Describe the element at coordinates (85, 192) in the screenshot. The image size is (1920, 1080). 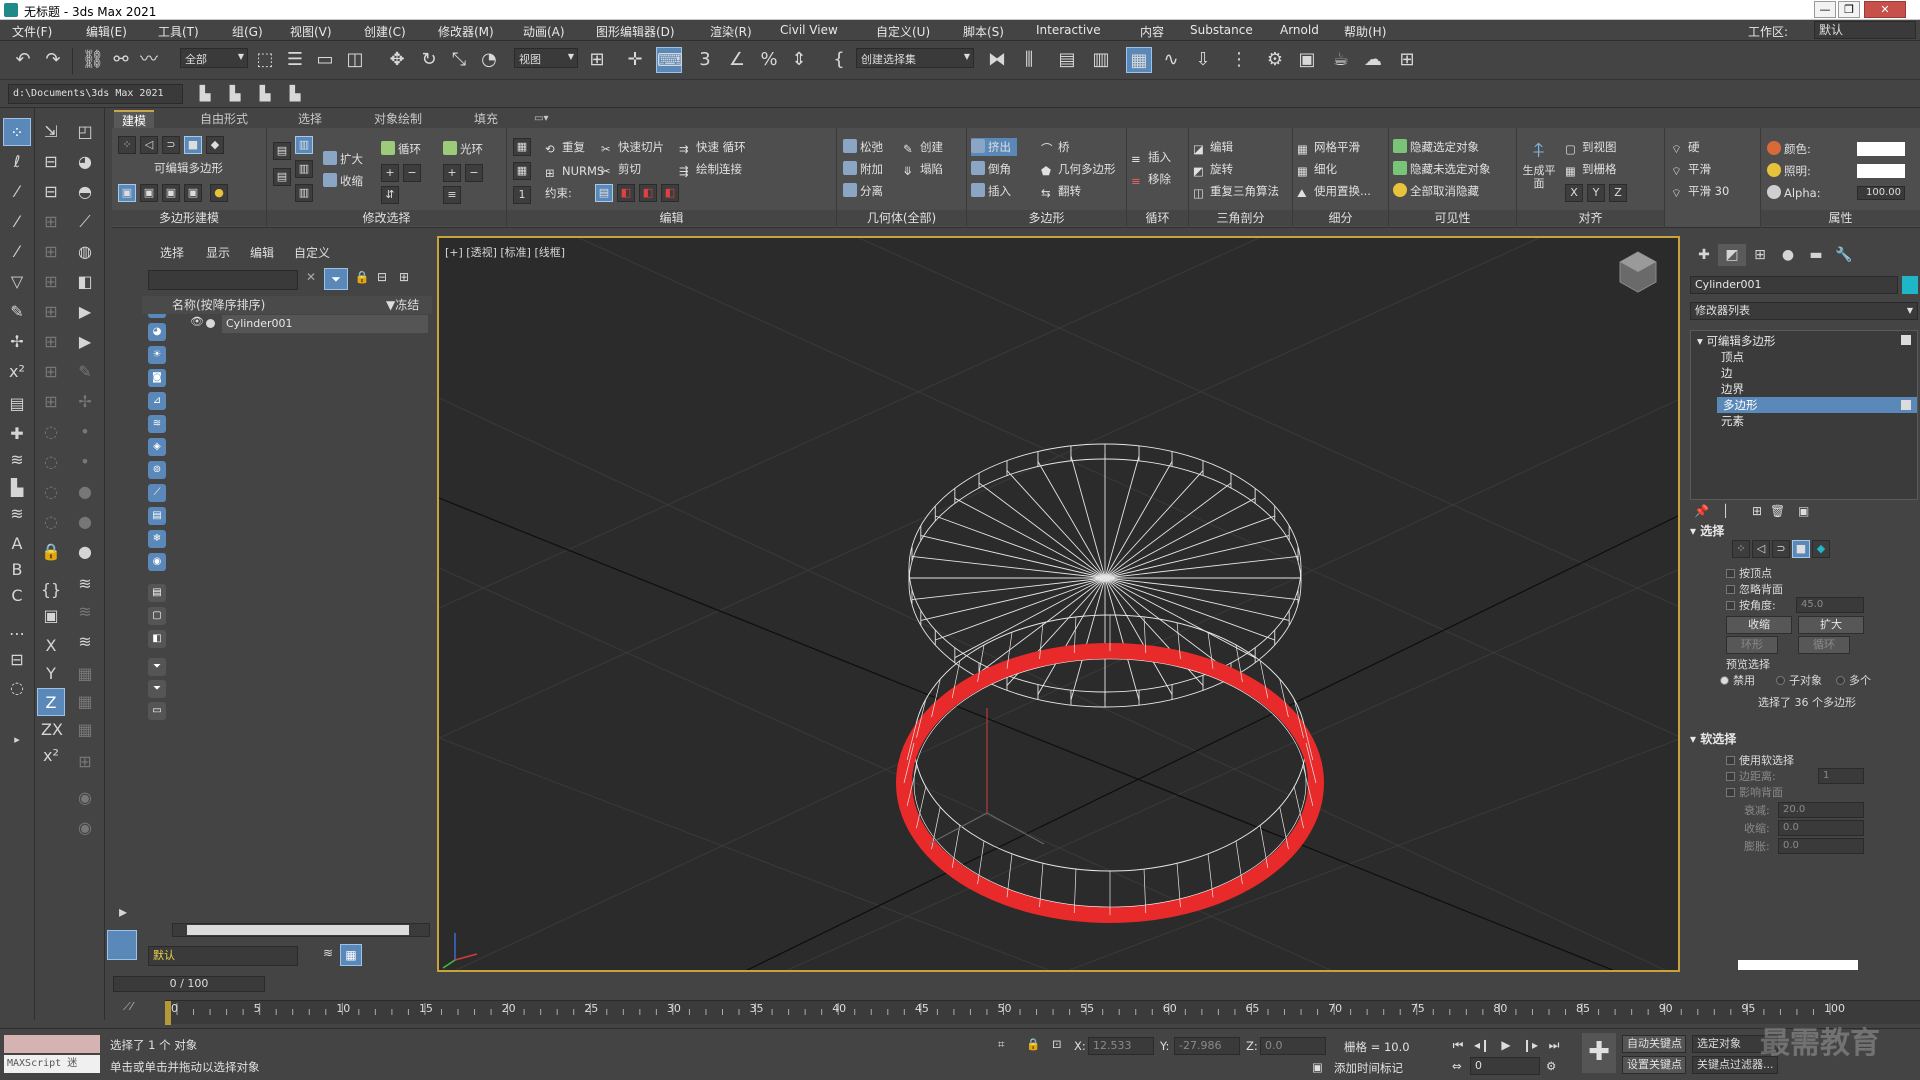
I see `tool2-f-icon: ◓` at that location.